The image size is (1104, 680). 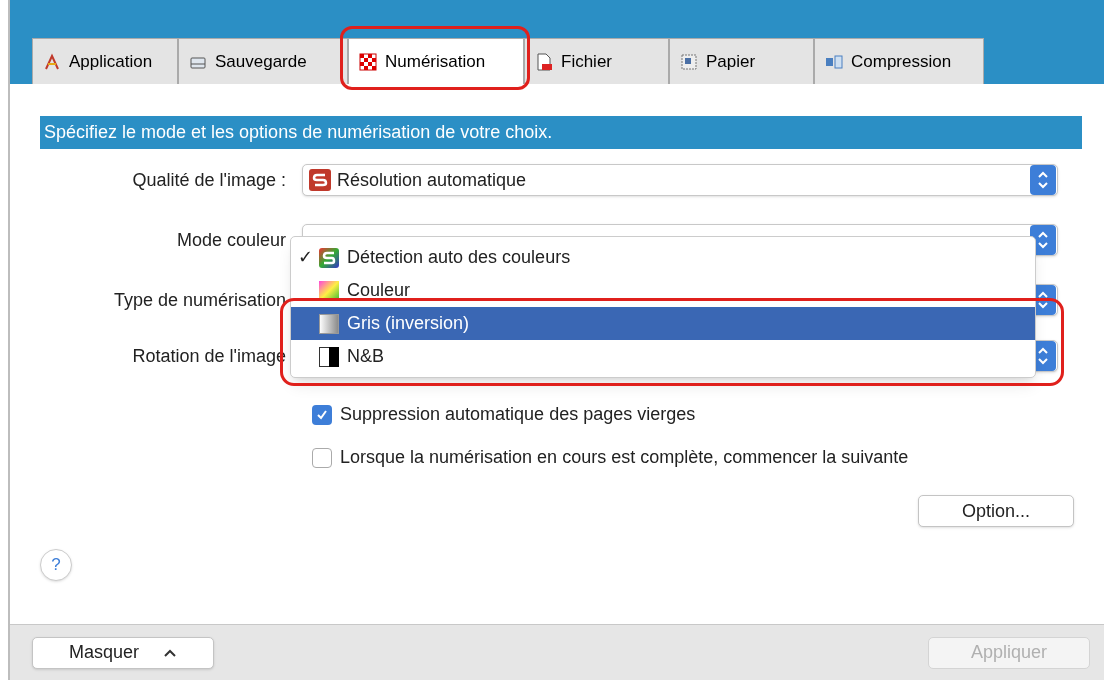 I want to click on section-header: Spécifiez le mode et les options de numérisation de votre choix., so click(x=561, y=132).